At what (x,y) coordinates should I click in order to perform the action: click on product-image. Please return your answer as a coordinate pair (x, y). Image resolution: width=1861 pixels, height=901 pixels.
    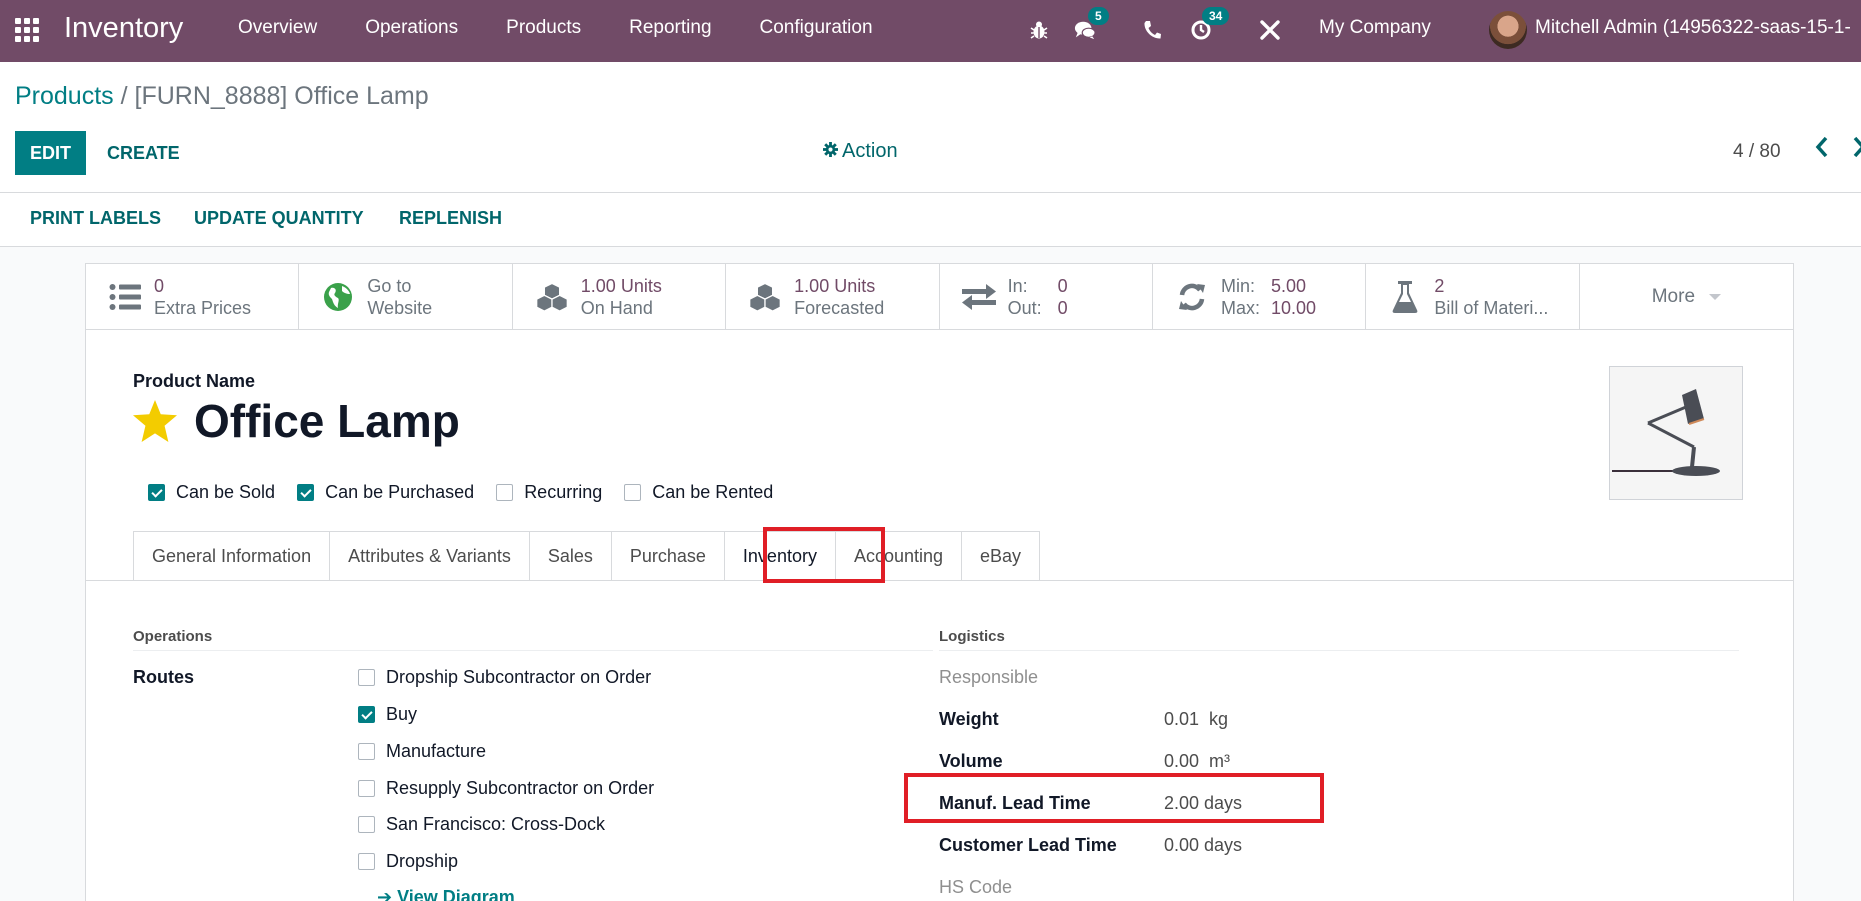
    Looking at the image, I should click on (1676, 433).